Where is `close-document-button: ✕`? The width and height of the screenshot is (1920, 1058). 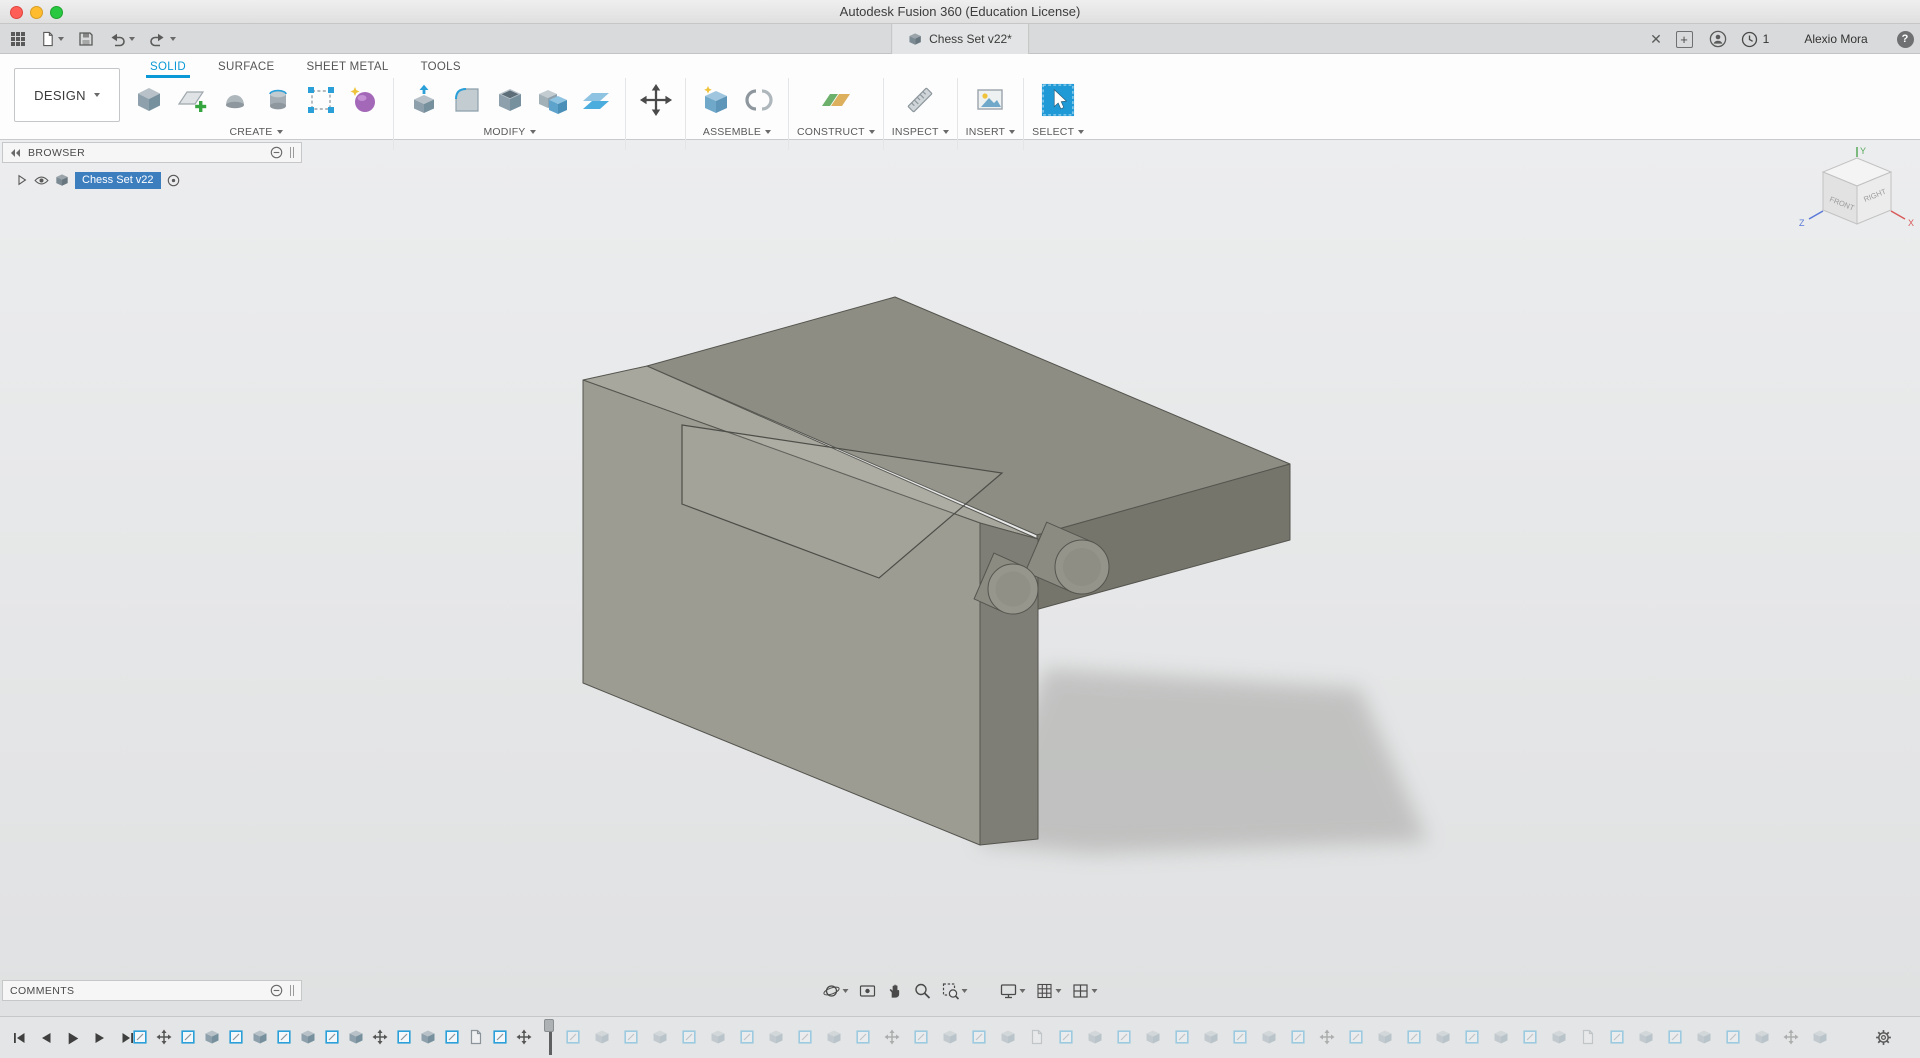 close-document-button: ✕ is located at coordinates (1656, 39).